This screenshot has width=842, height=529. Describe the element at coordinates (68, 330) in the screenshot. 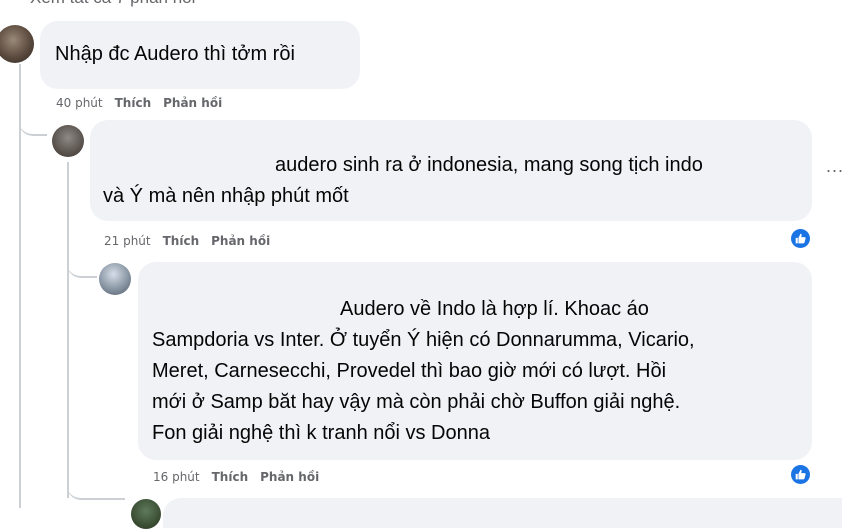

I see `thread-line-nested` at that location.